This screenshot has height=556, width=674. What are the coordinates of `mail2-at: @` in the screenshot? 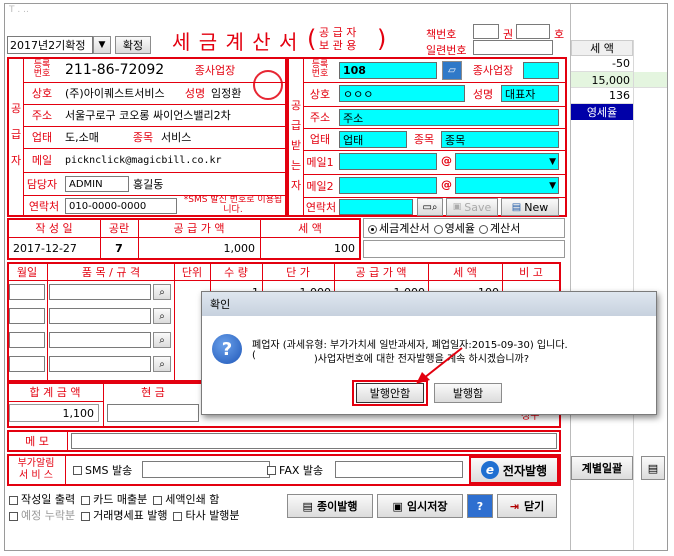 It's located at (446, 184).